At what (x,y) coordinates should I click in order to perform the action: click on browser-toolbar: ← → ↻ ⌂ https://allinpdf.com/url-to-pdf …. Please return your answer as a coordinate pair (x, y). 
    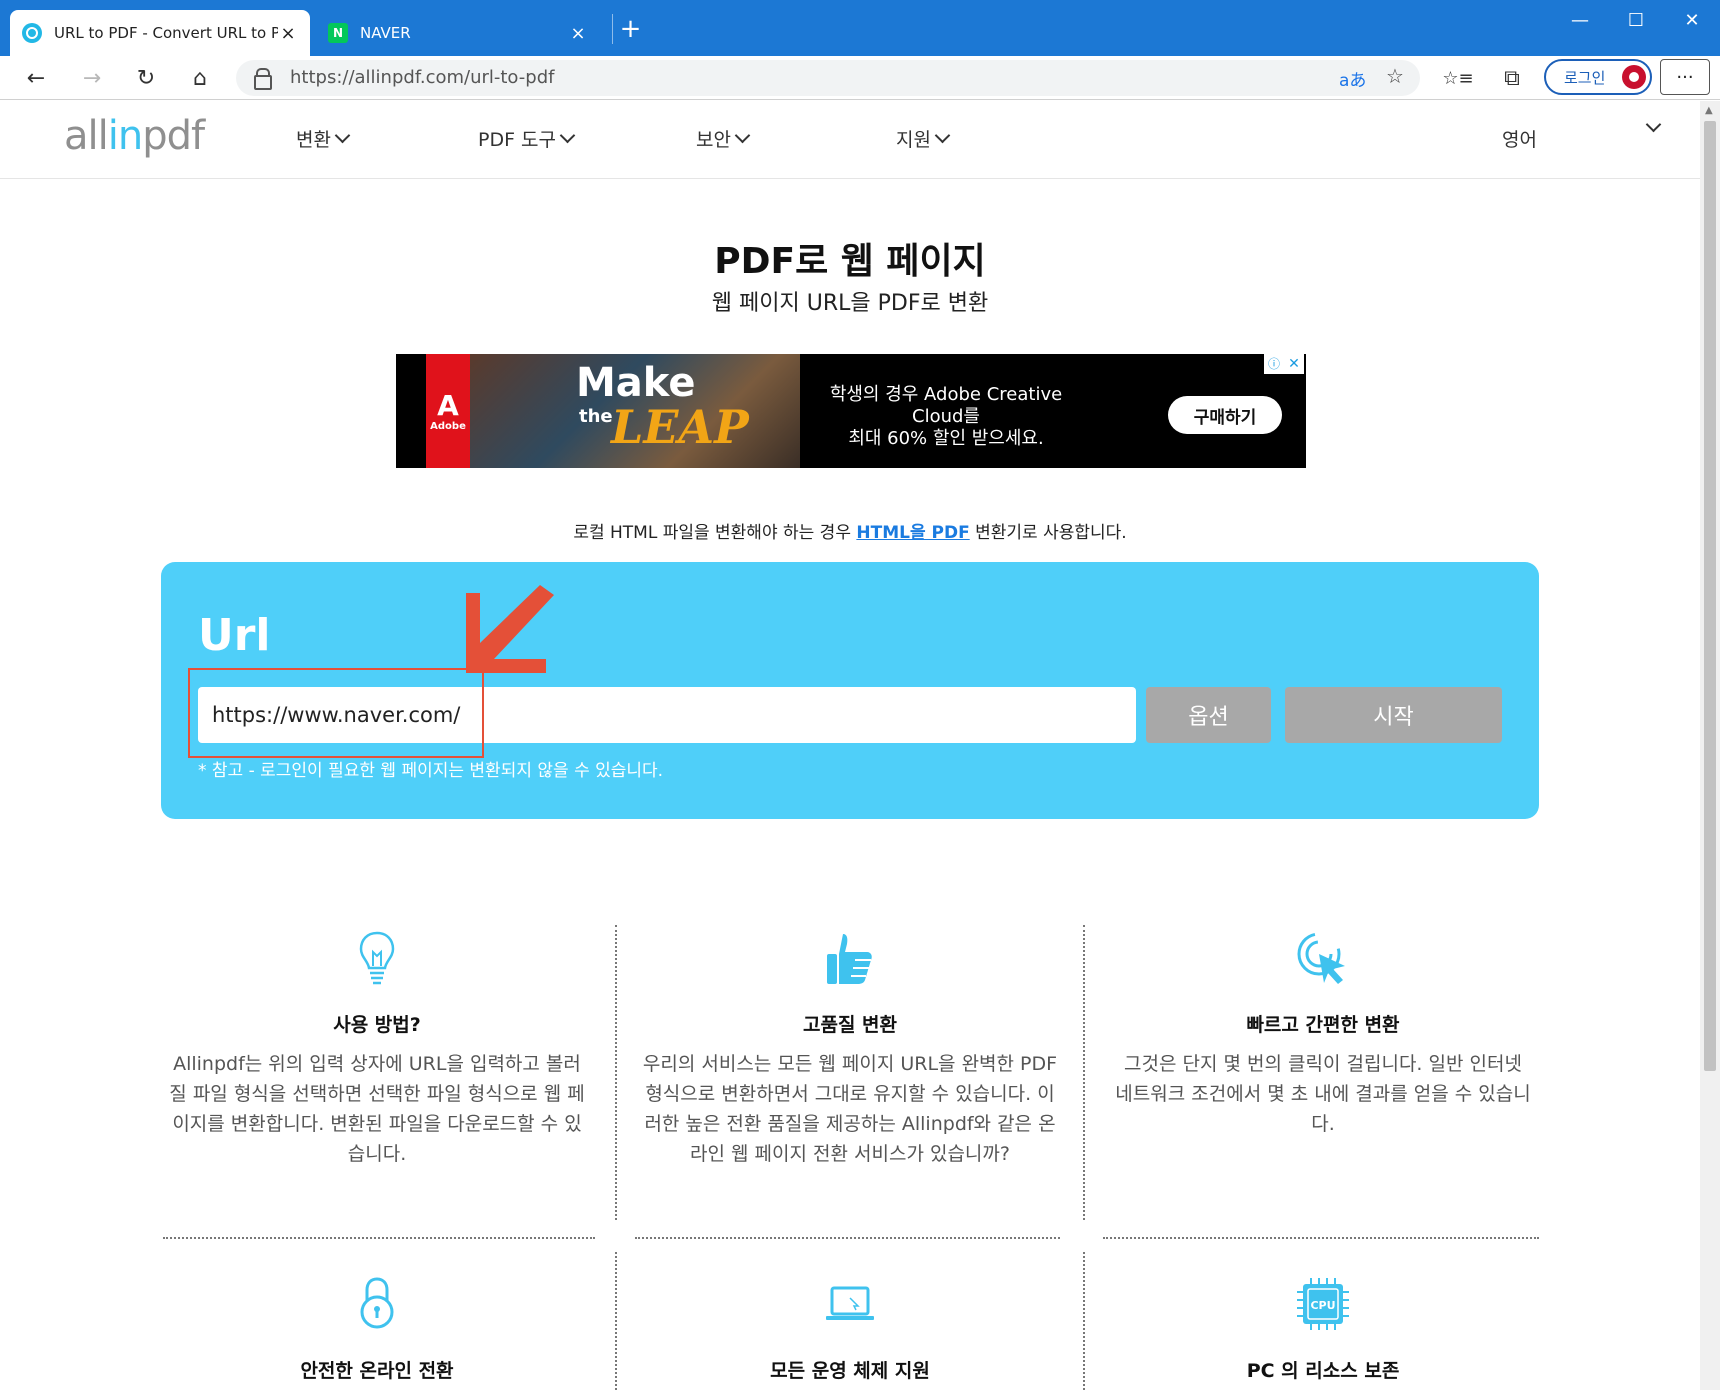
    Looking at the image, I should click on (860, 78).